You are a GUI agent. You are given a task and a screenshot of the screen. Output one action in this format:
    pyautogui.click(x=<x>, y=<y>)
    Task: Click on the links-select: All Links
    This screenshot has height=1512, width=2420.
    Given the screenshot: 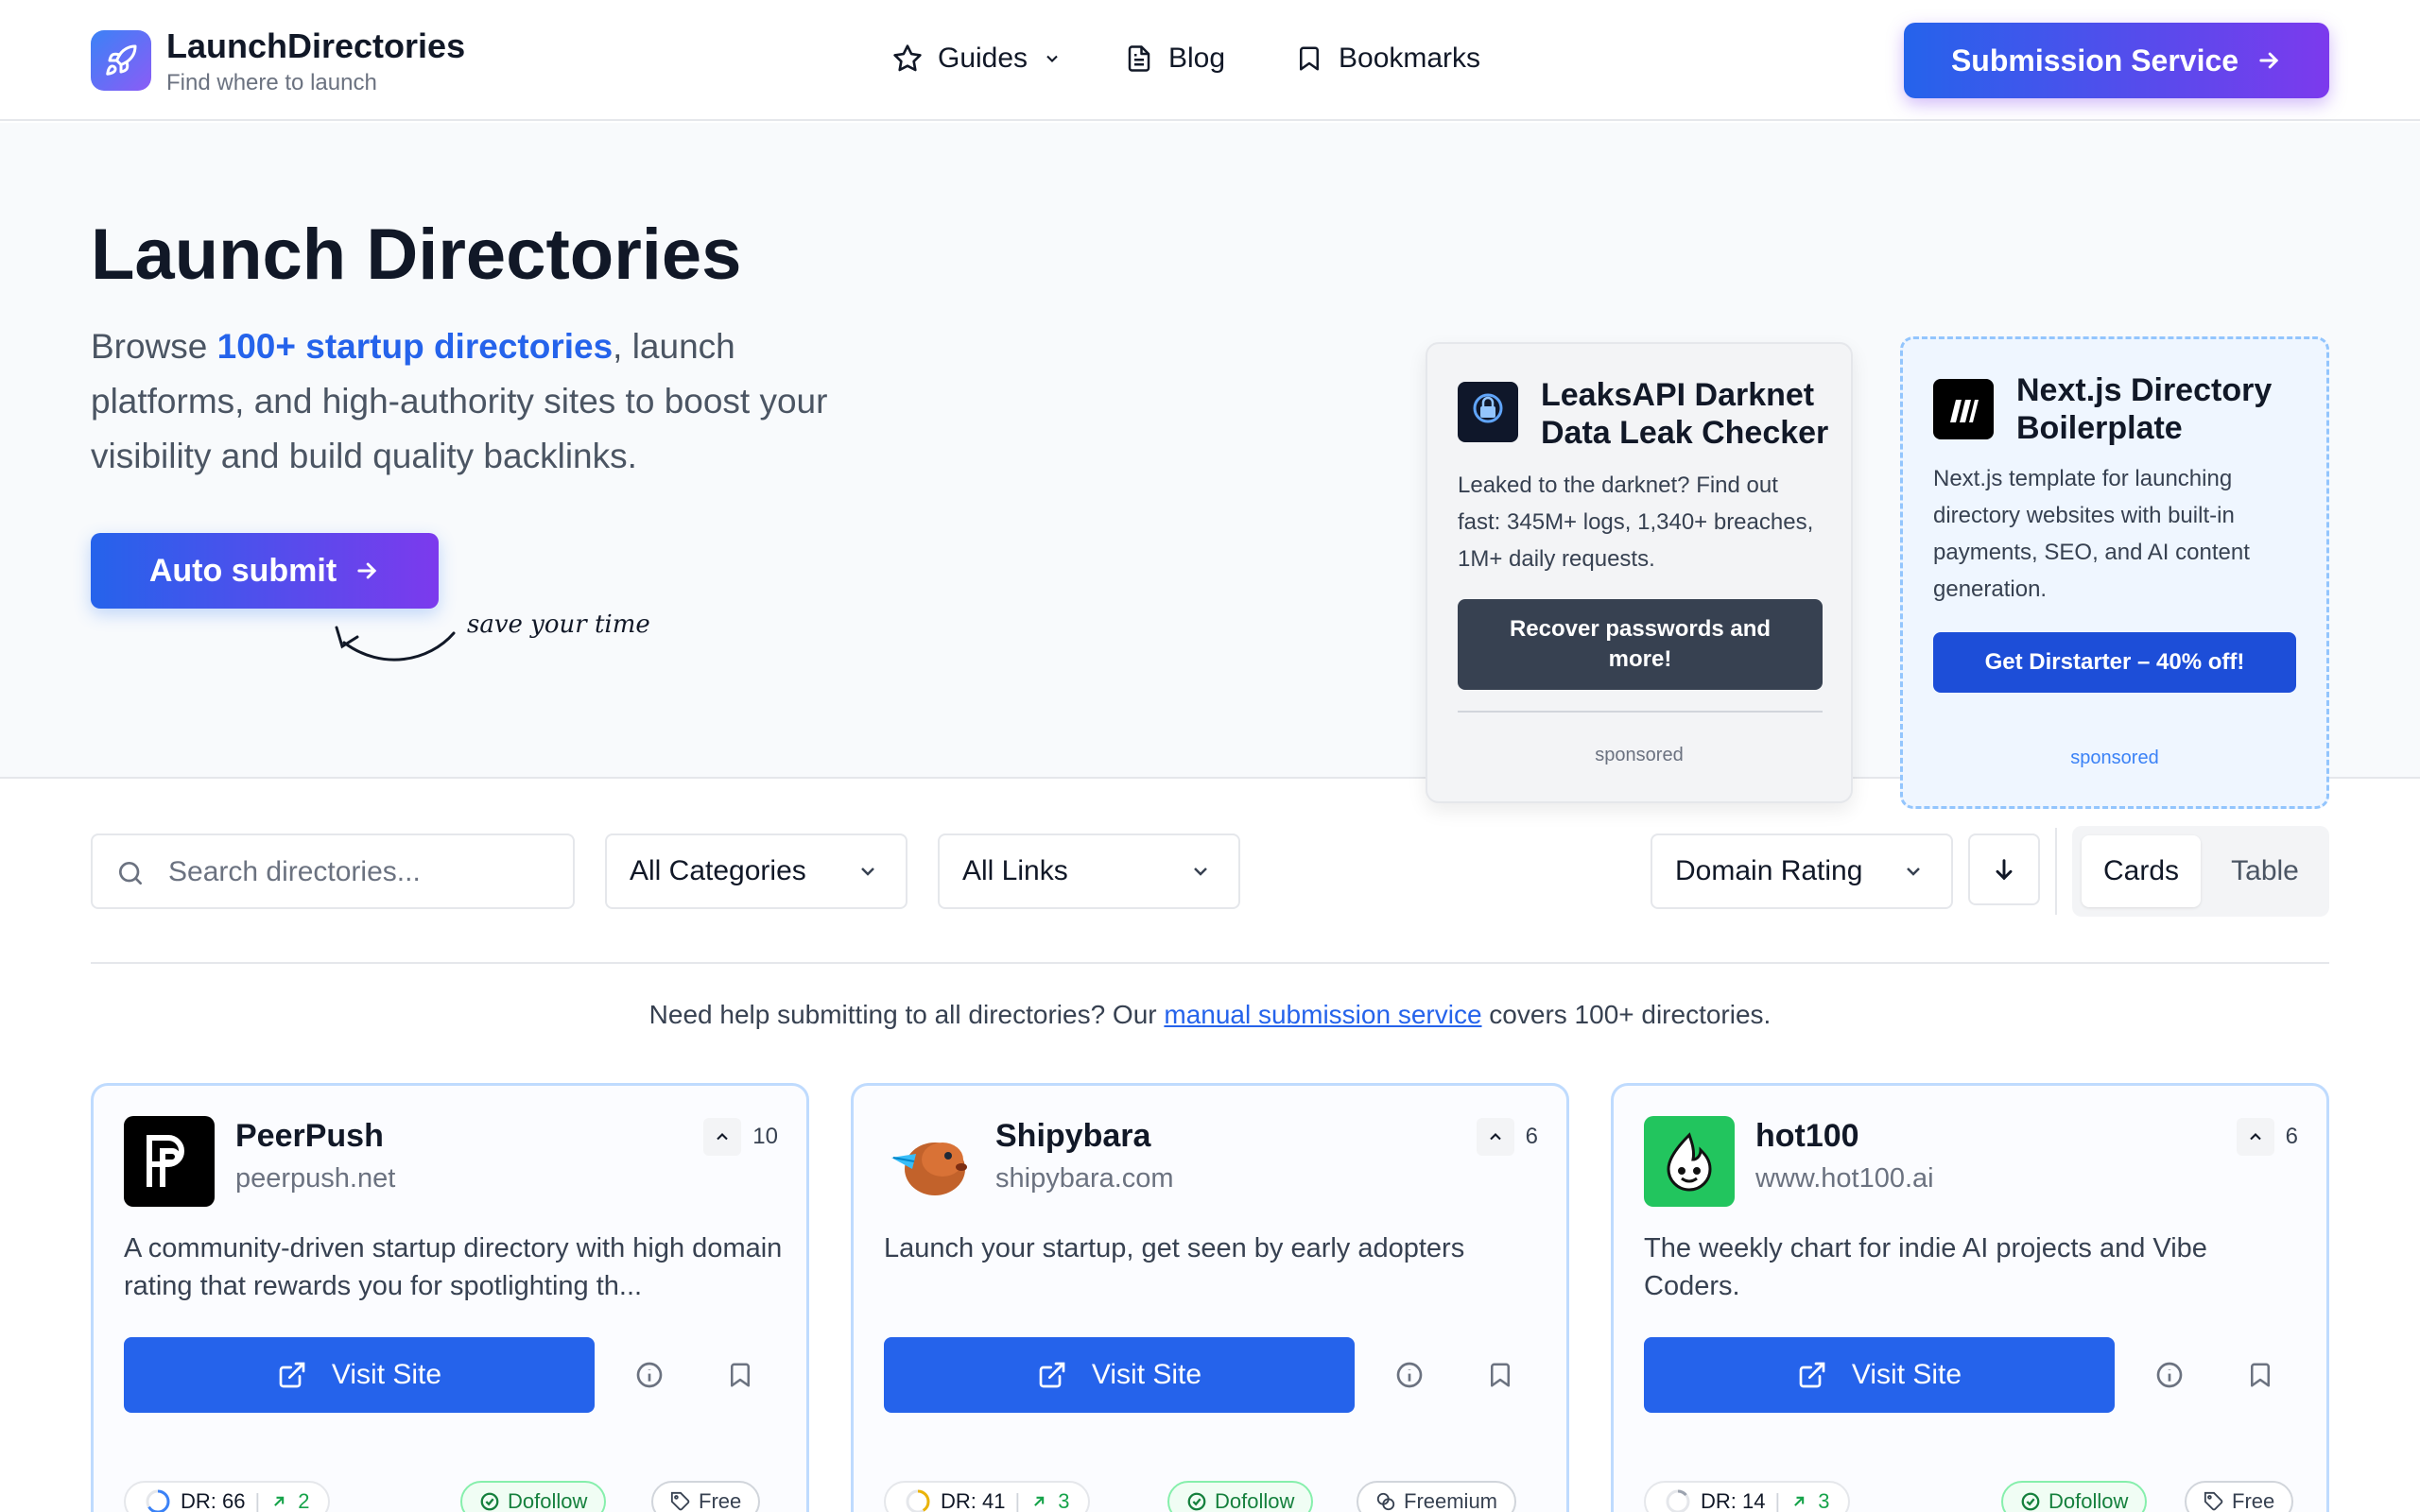 What is the action you would take?
    pyautogui.click(x=1089, y=871)
    